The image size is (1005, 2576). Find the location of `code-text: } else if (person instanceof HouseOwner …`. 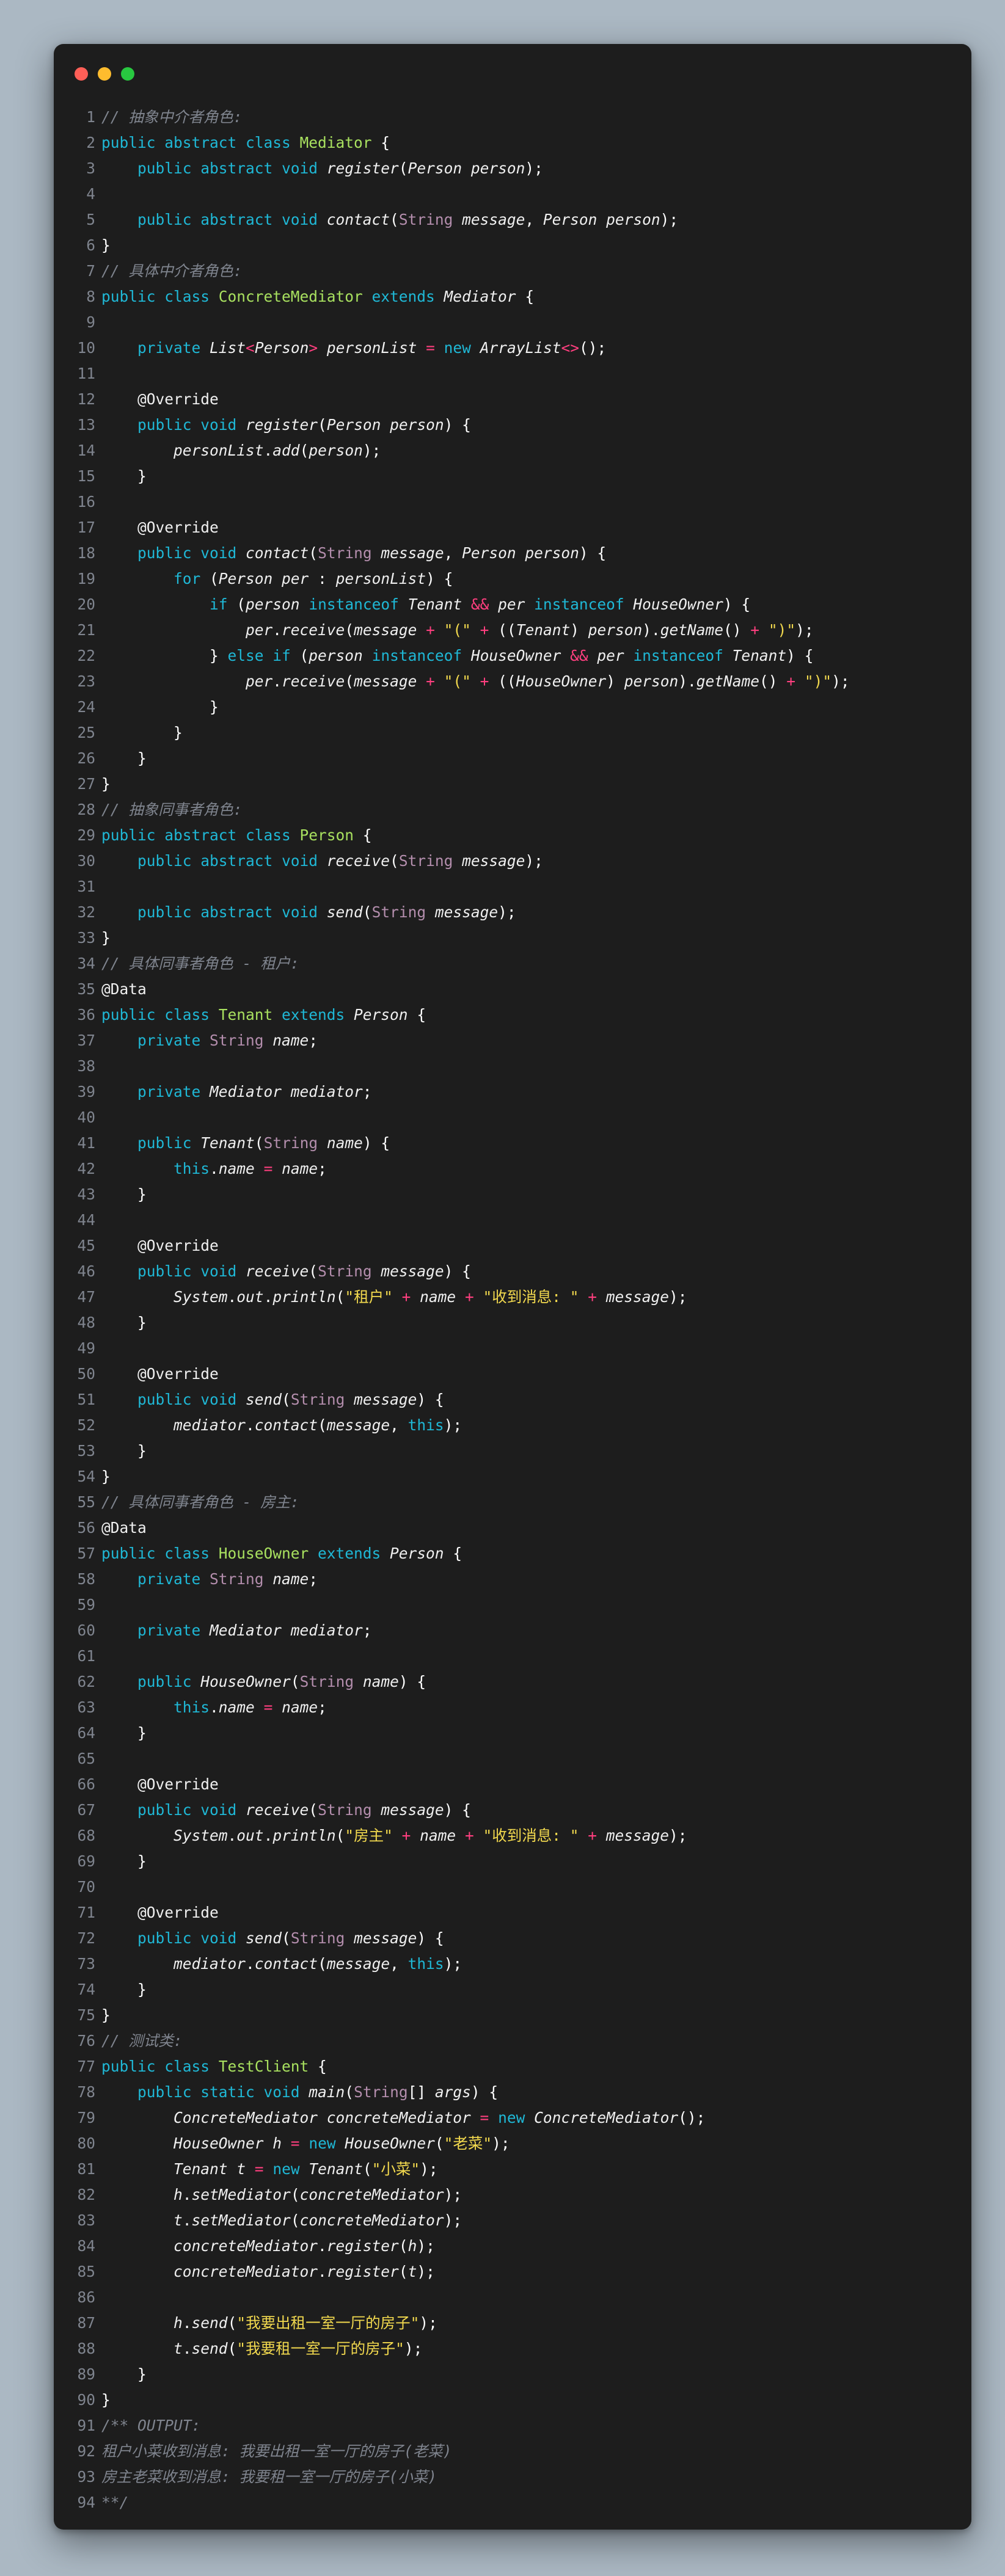

code-text: } else if (person instanceof HouseOwner … is located at coordinates (457, 656).